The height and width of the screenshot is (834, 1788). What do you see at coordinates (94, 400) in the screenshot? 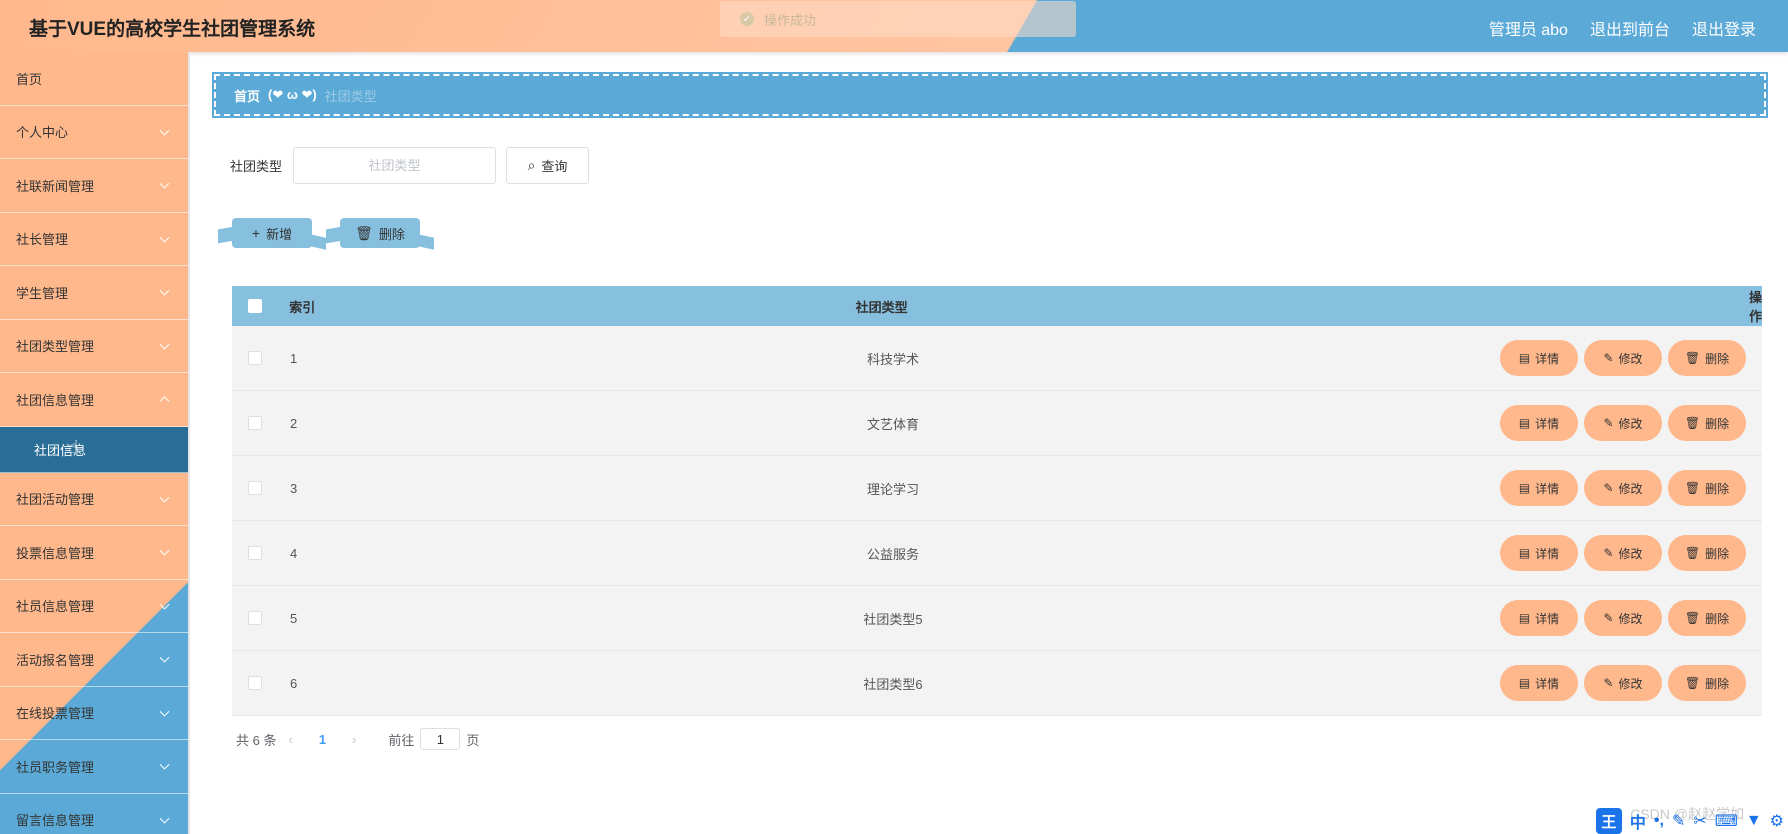
I see `sidebar-item-club-info: 社团信息管理` at bounding box center [94, 400].